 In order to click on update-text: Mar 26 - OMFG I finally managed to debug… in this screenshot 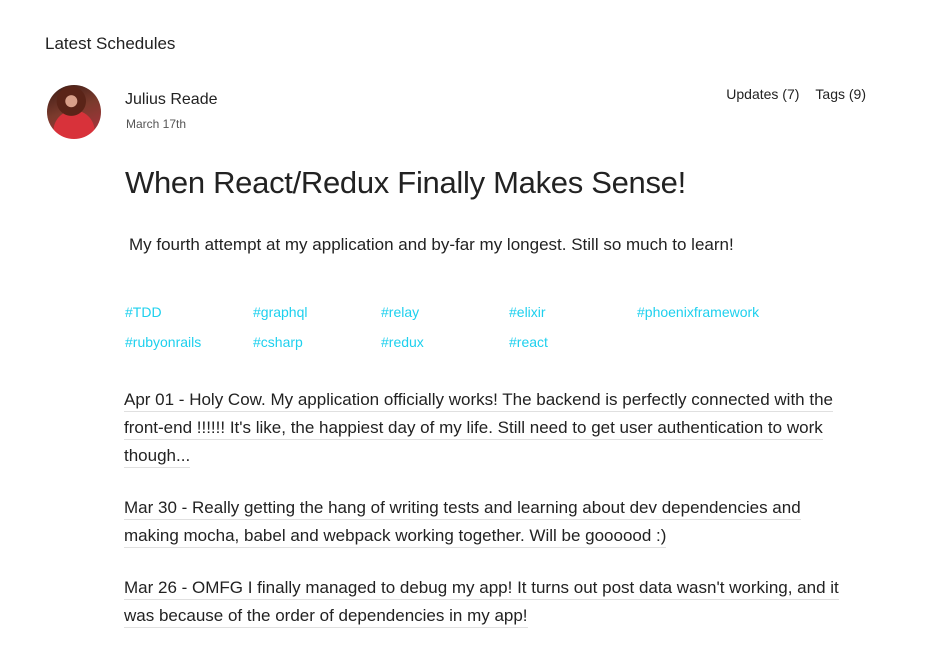, I will do `click(481, 603)`.